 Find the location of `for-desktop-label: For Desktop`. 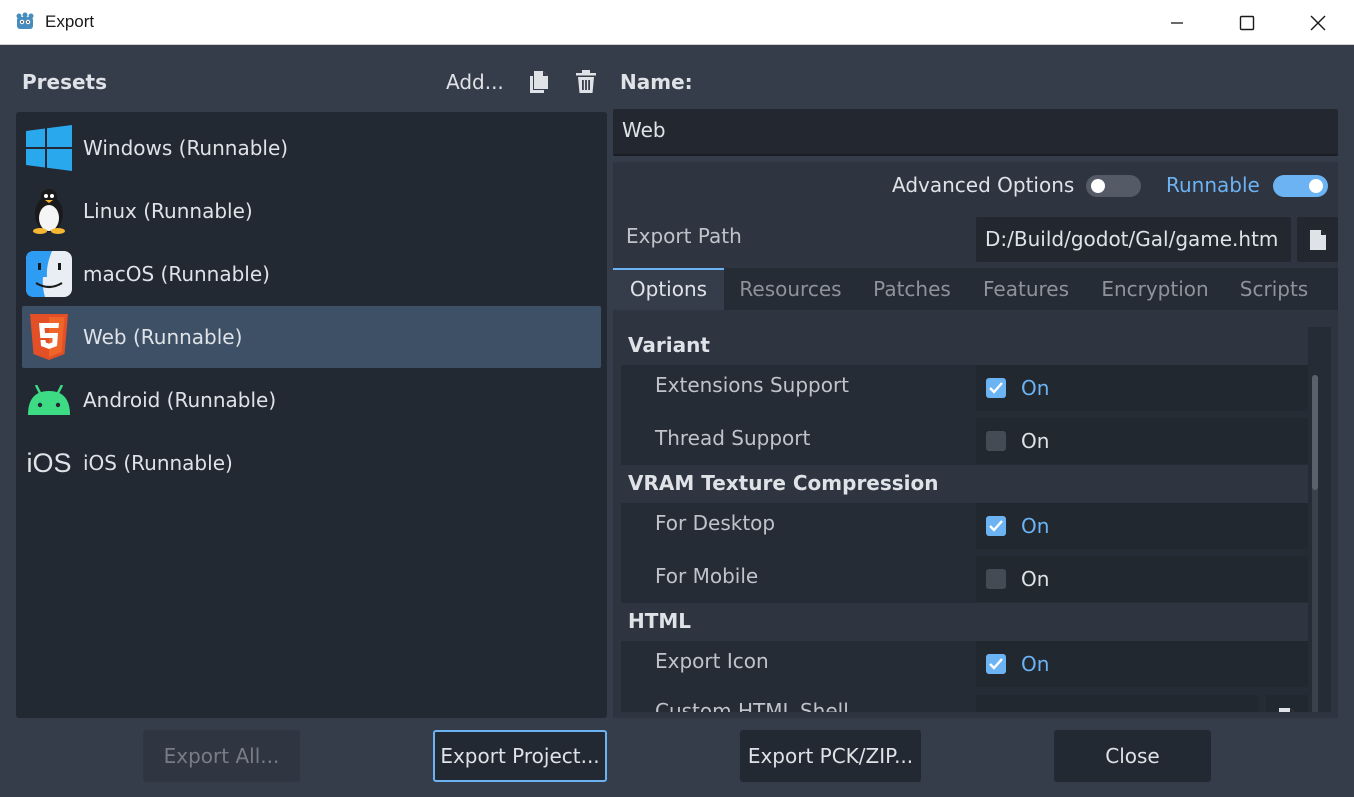

for-desktop-label: For Desktop is located at coordinates (715, 523).